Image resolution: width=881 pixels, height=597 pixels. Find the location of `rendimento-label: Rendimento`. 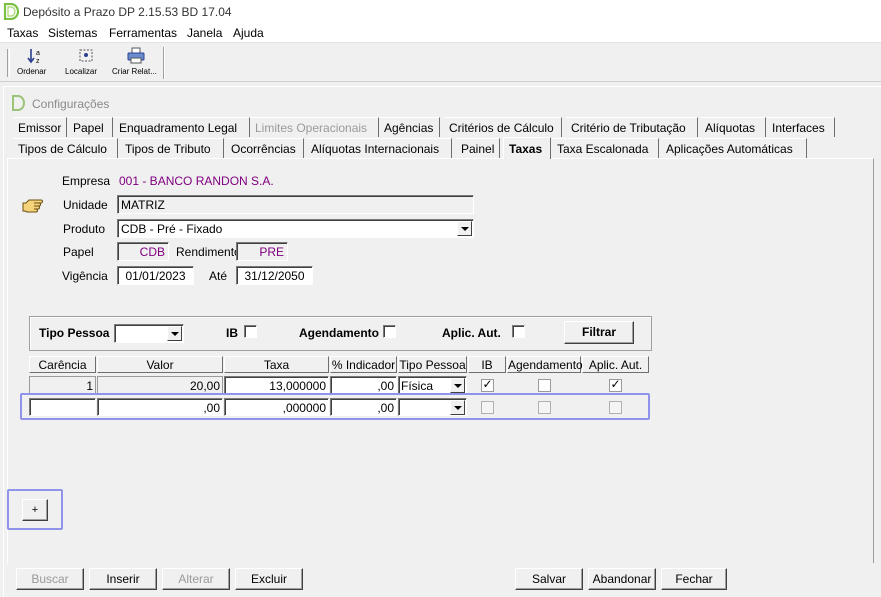

rendimento-label: Rendimento is located at coordinates (208, 252).